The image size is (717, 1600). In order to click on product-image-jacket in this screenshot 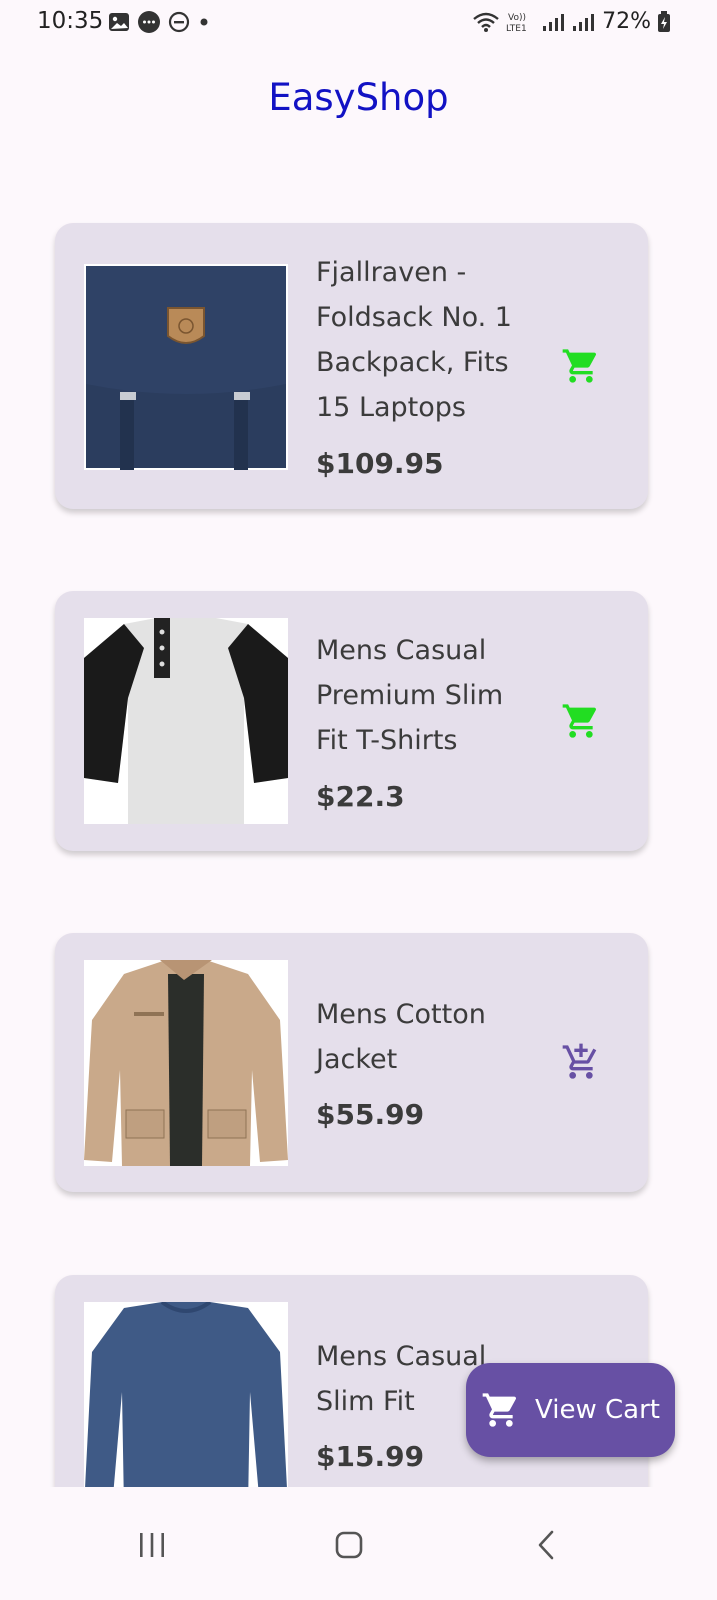, I will do `click(186, 1063)`.